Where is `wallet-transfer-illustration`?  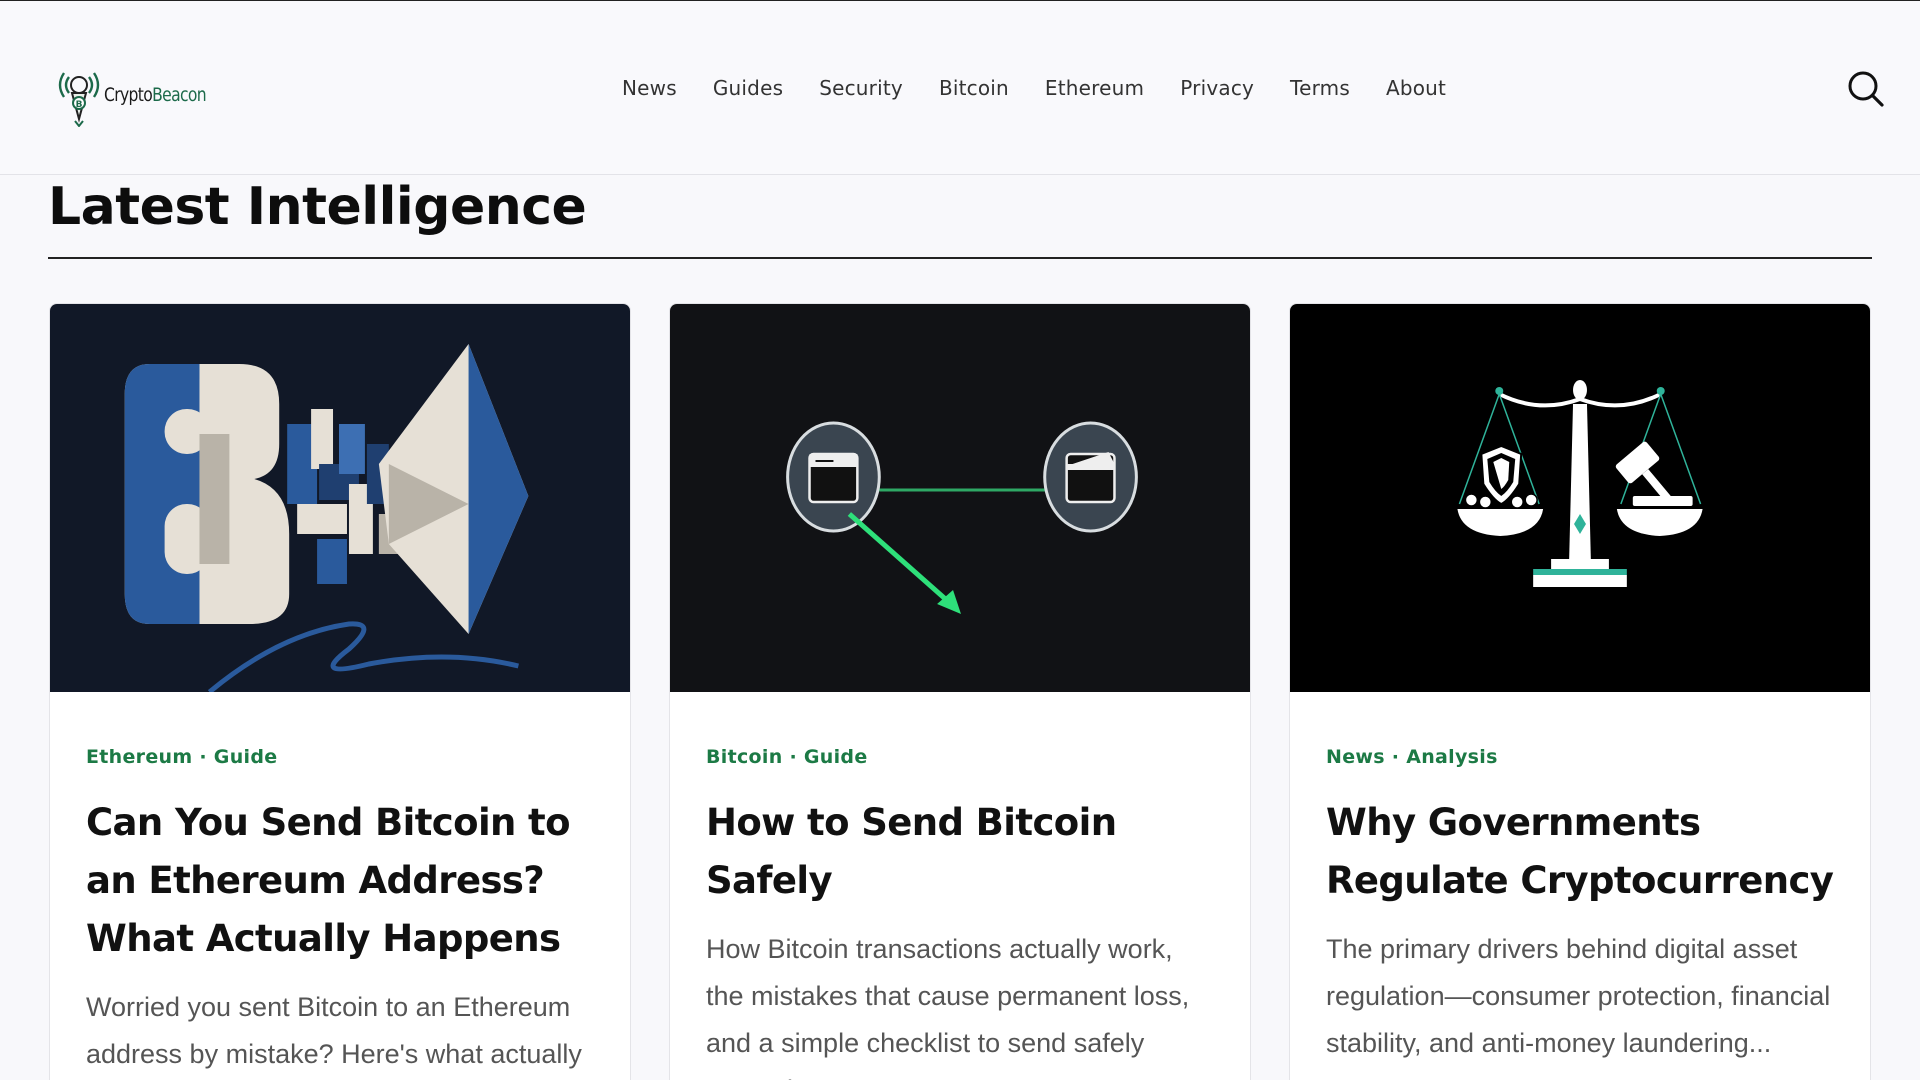 wallet-transfer-illustration is located at coordinates (960, 498).